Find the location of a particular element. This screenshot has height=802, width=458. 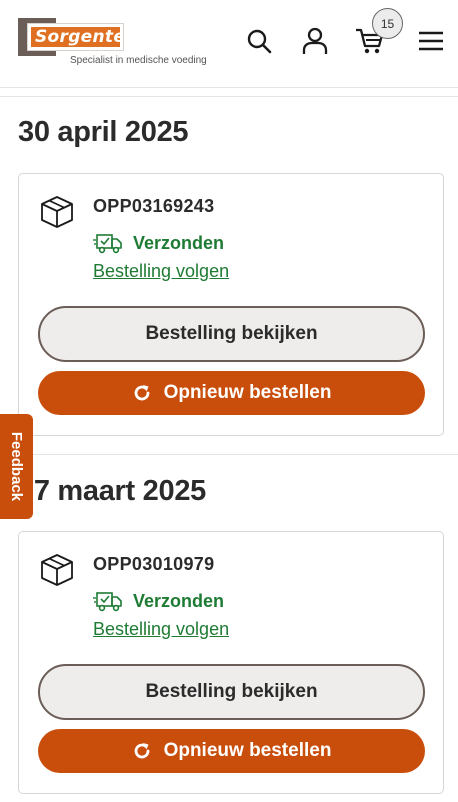

feedback-tab: Feedback is located at coordinates (16, 466).